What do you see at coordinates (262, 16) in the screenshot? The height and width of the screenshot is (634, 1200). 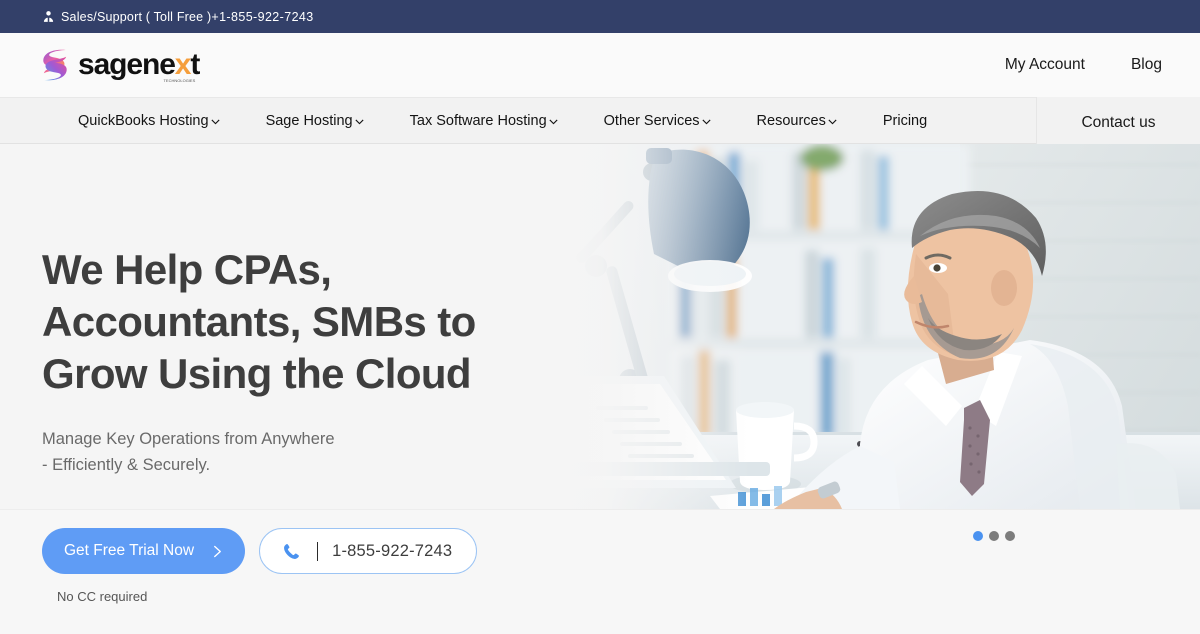 I see `sales-support-phone: +1-855-922-7243` at bounding box center [262, 16].